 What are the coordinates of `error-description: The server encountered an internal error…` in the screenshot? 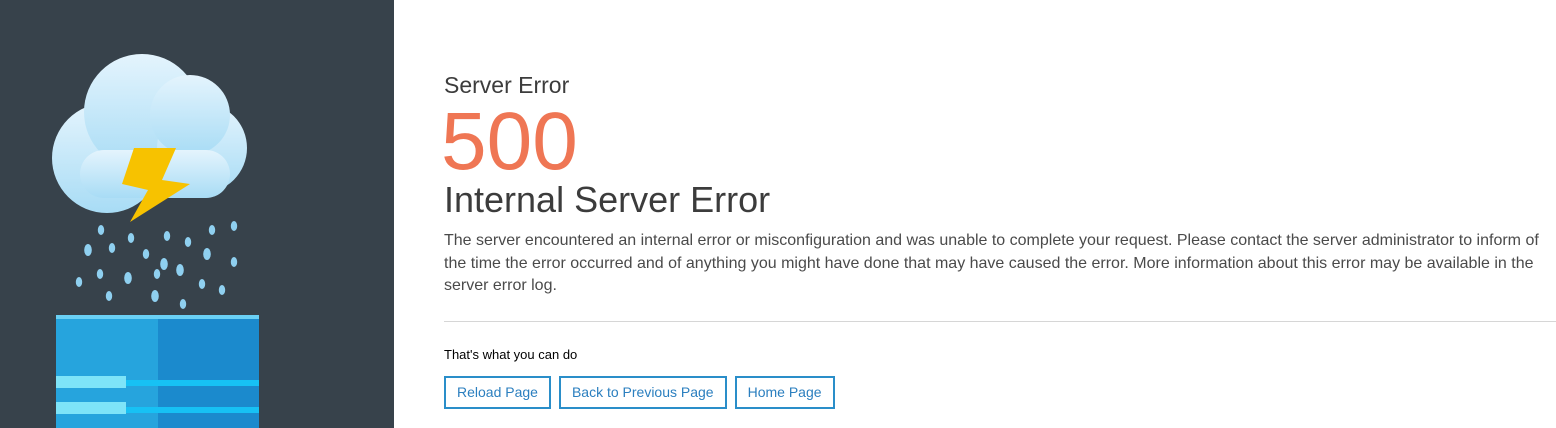 It's located at (991, 263).